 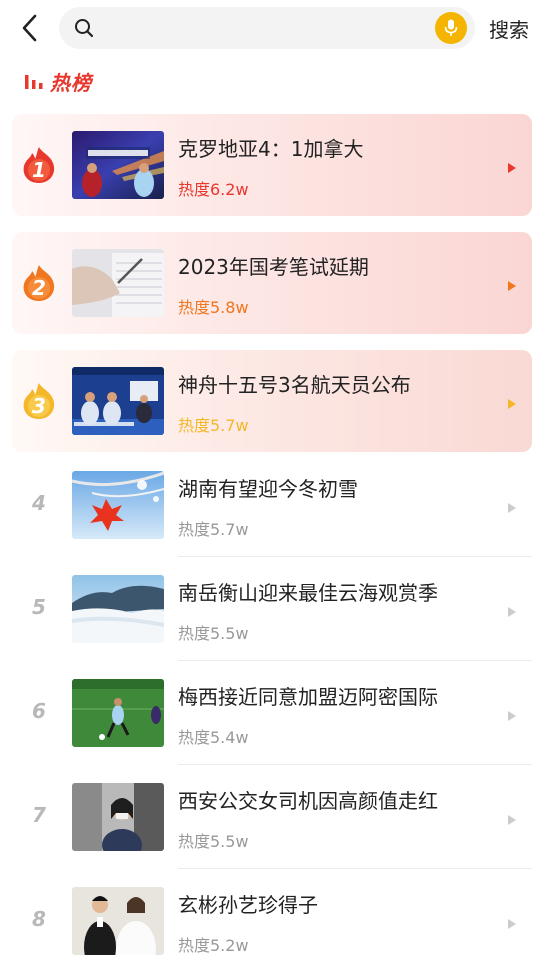 I want to click on item-heat: 热度5.4w, so click(x=213, y=737).